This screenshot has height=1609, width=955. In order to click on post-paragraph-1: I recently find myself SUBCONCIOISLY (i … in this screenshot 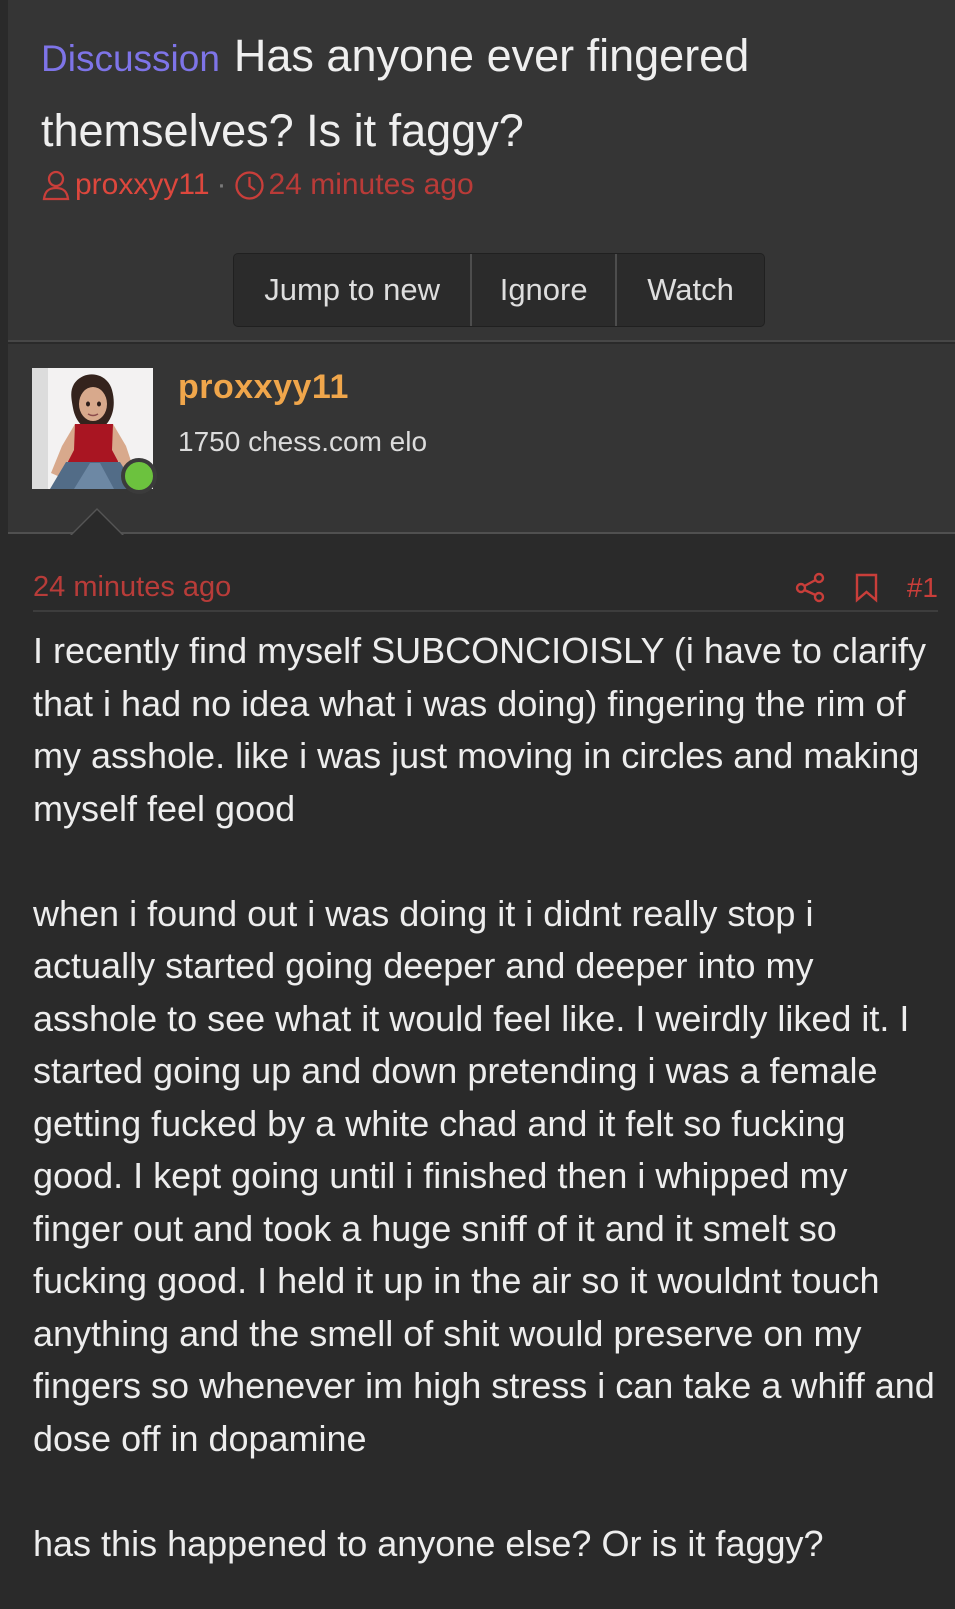, I will do `click(479, 729)`.